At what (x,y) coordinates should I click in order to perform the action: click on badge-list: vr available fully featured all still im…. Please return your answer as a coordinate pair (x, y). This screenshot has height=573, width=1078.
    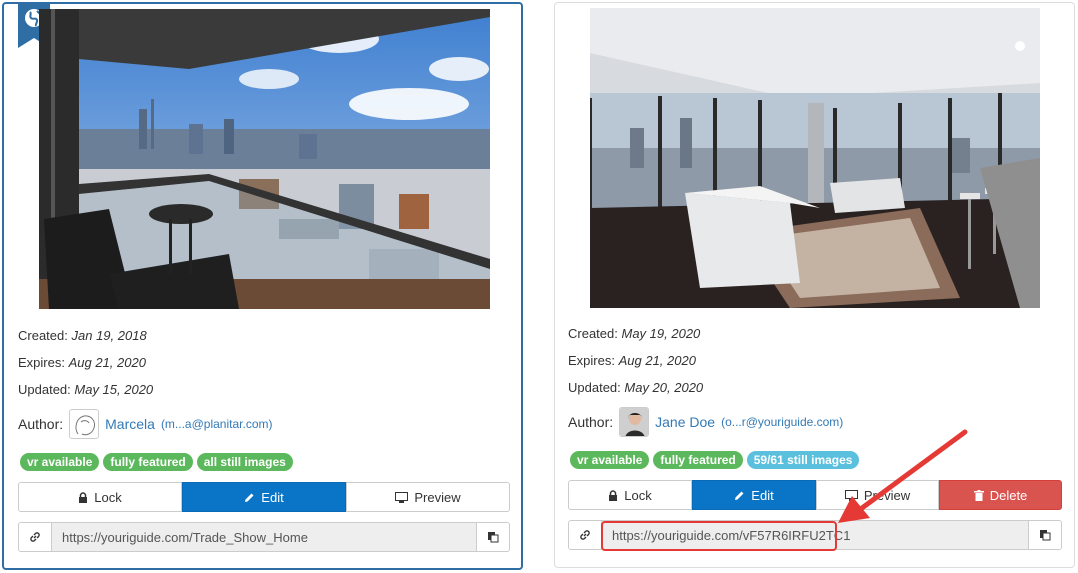
    Looking at the image, I should click on (156, 462).